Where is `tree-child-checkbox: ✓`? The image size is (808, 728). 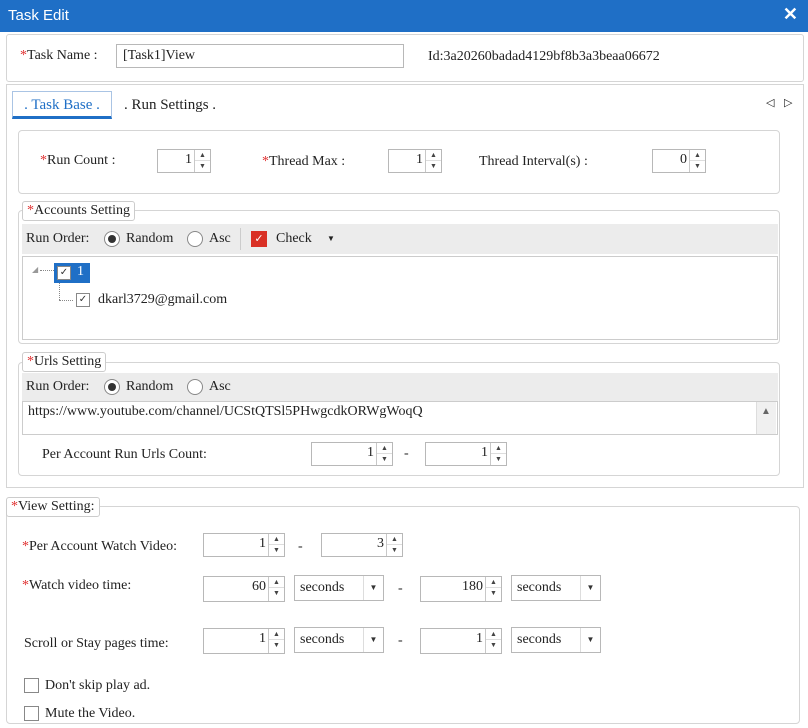
tree-child-checkbox: ✓ is located at coordinates (83, 300).